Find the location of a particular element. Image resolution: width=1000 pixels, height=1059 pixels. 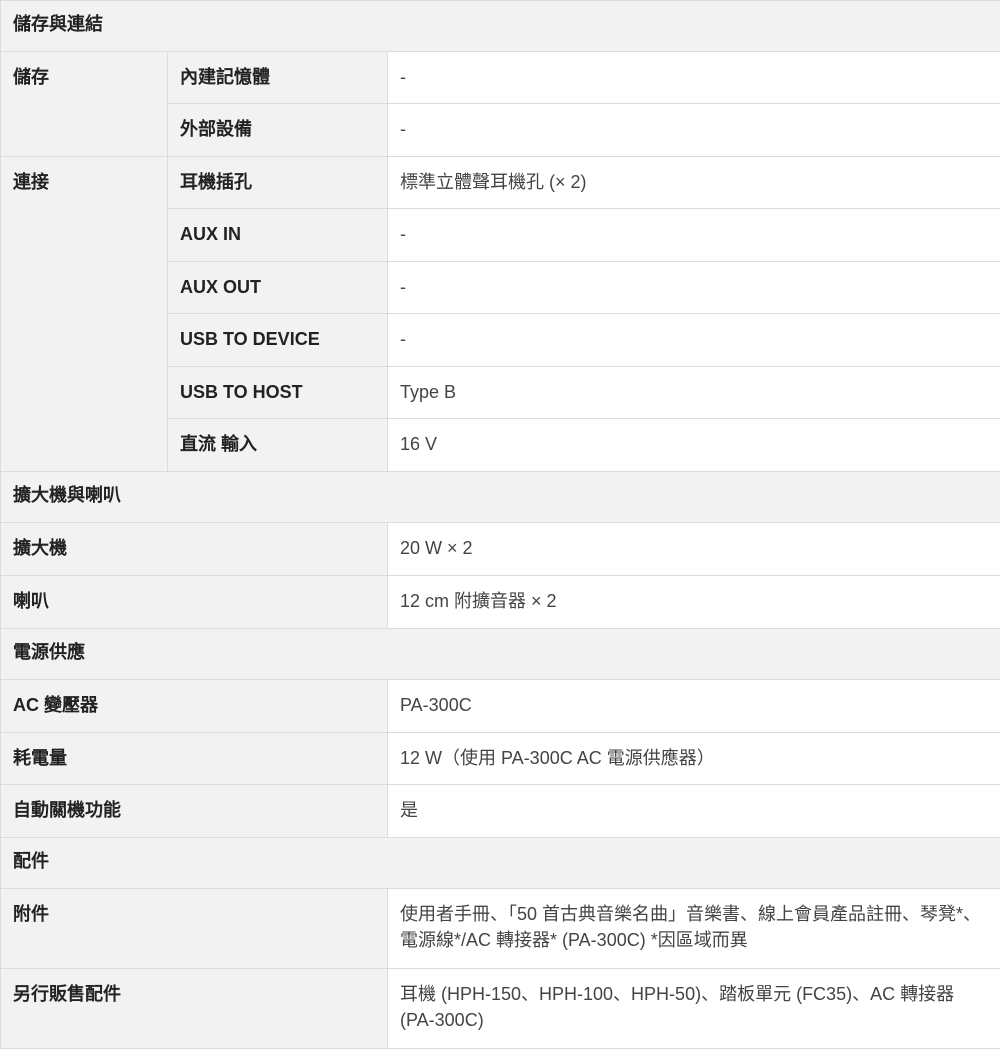

table-row: 儲存 內建記憶體 - is located at coordinates (500, 104).